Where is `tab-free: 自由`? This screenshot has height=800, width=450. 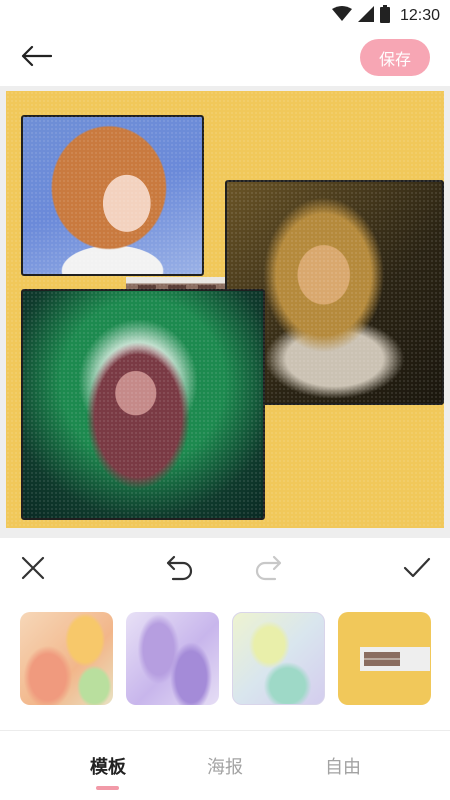 tab-free: 自由 is located at coordinates (343, 766).